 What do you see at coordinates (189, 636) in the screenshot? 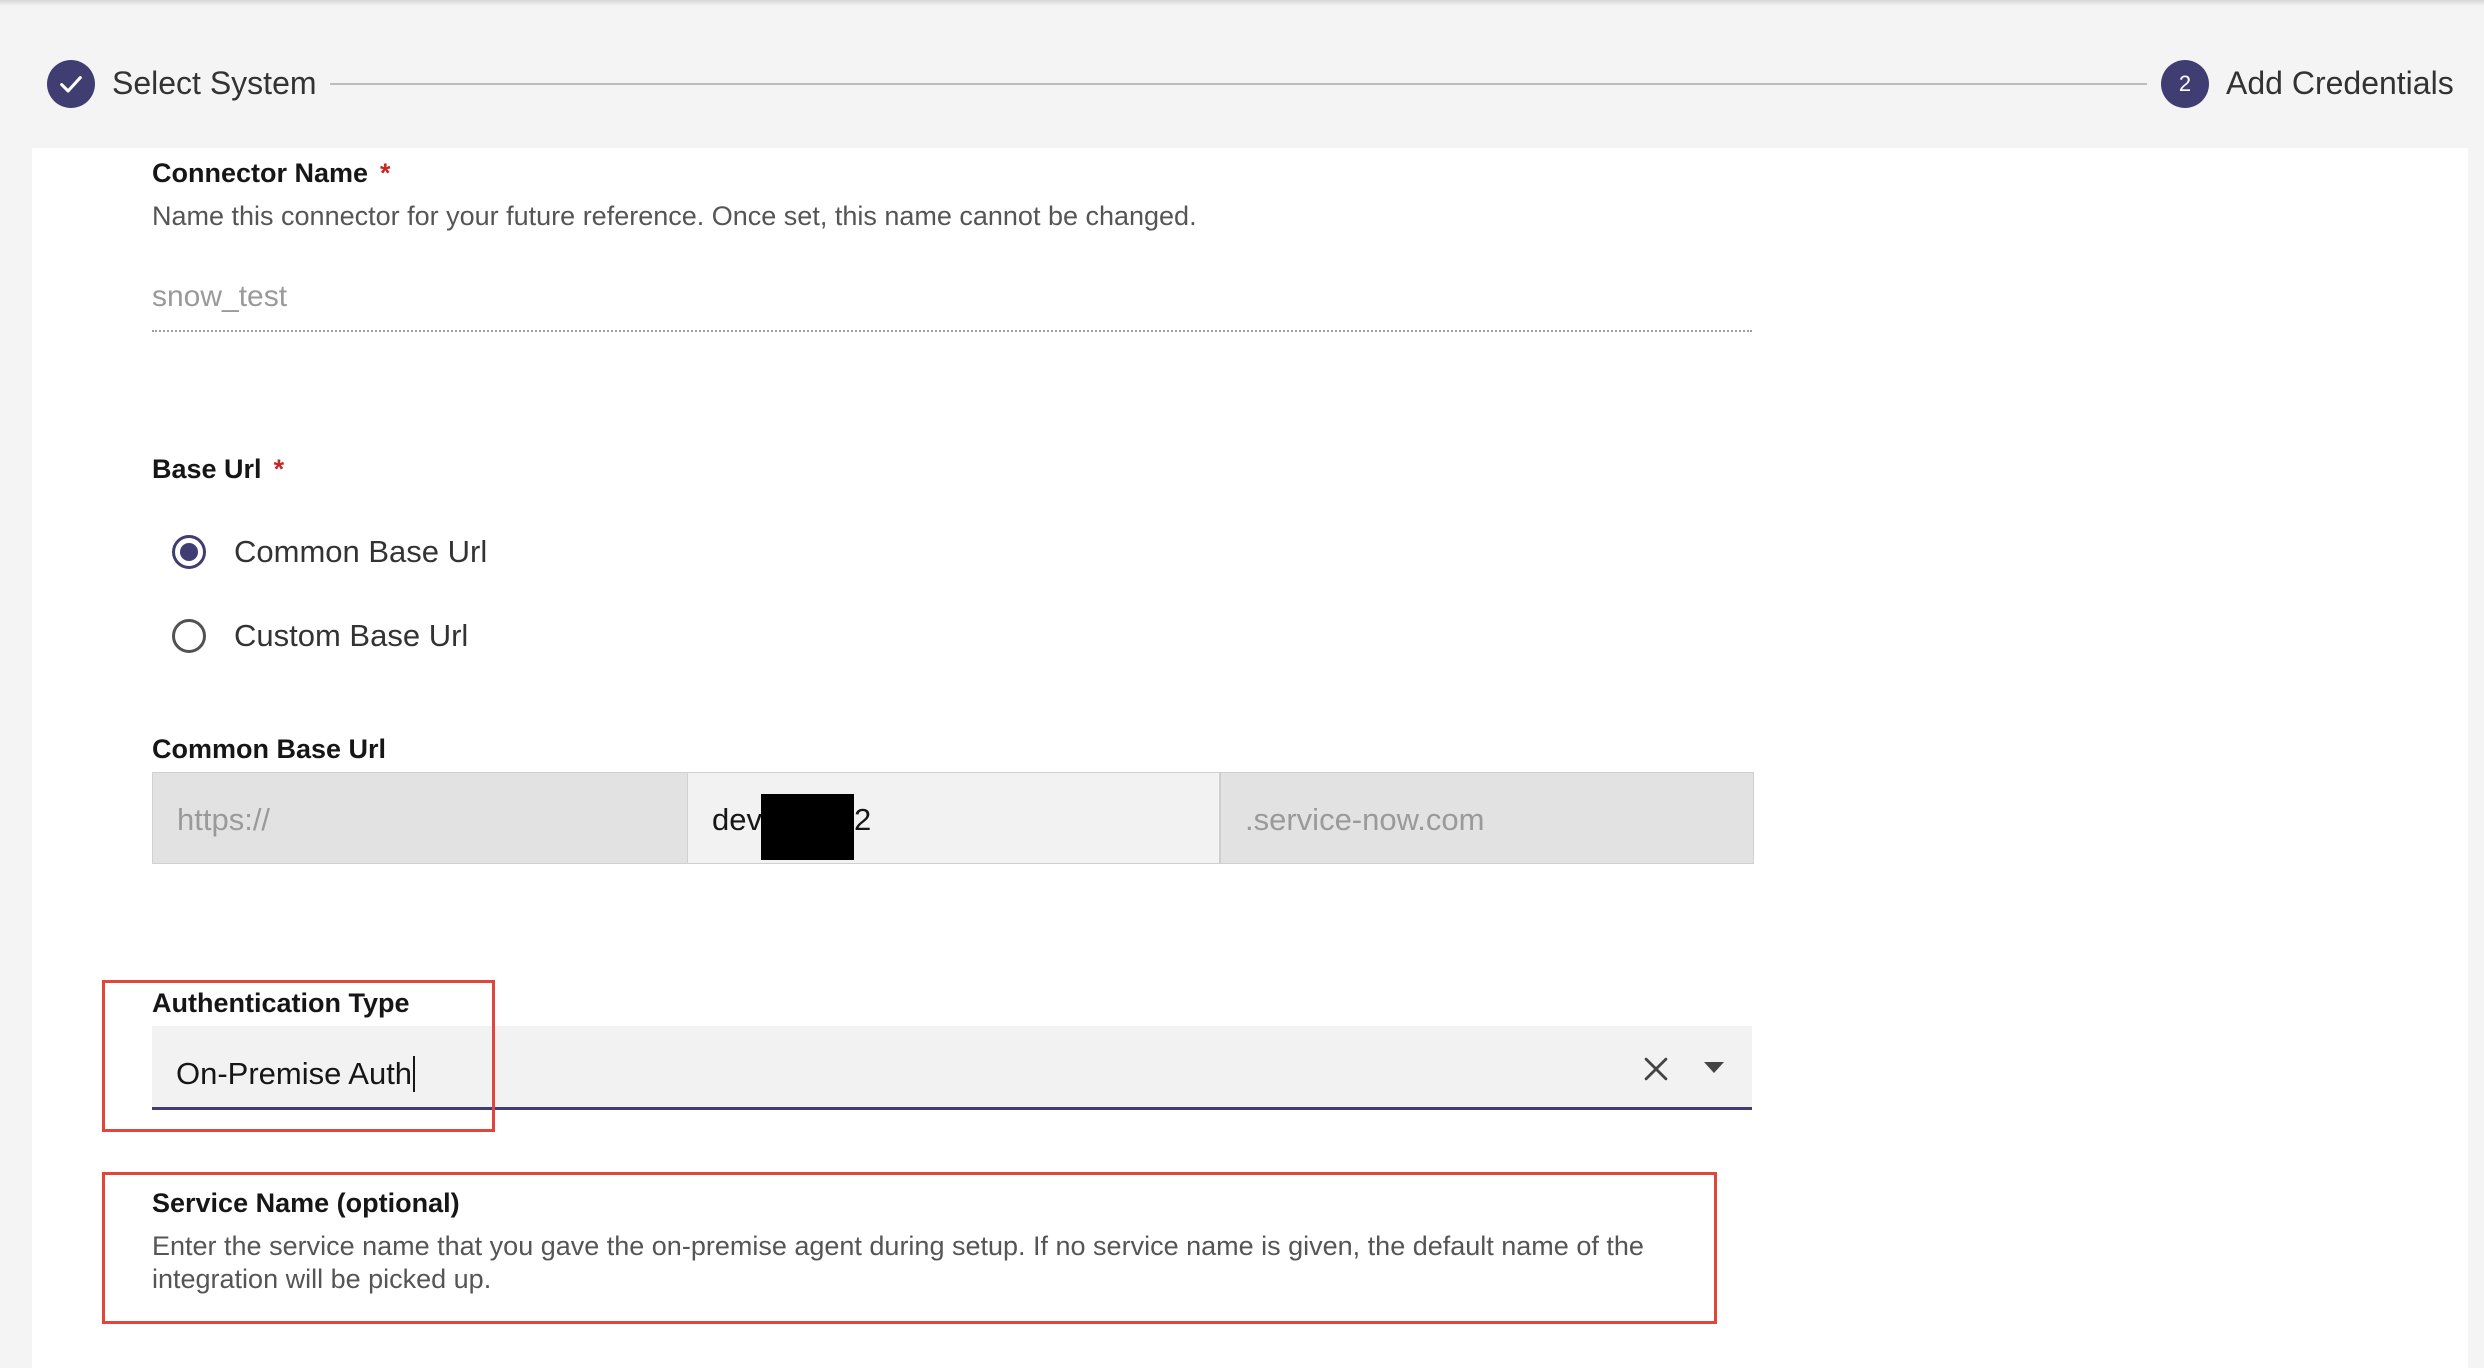
I see `radio-unselected-icon` at bounding box center [189, 636].